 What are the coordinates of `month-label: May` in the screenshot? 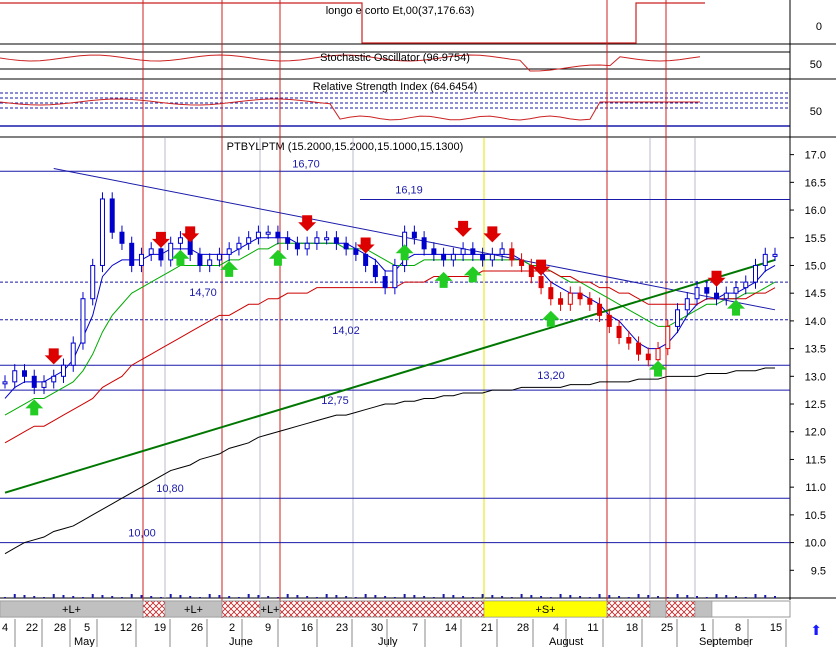 It's located at (84, 641).